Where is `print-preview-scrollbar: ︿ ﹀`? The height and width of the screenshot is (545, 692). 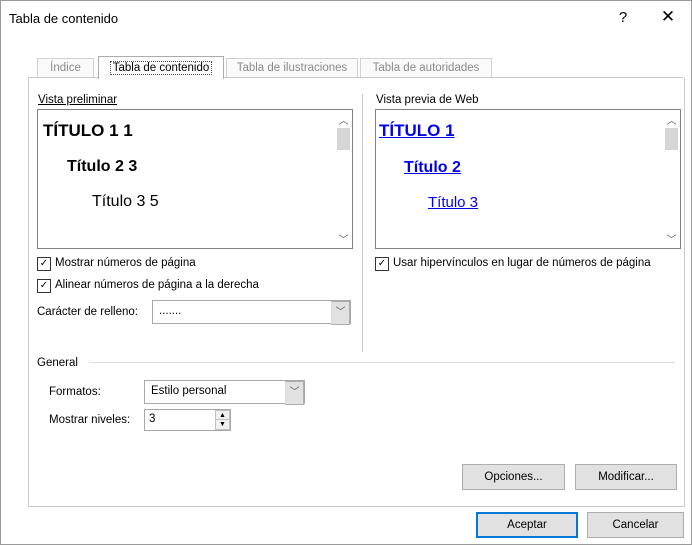 print-preview-scrollbar: ︿ ﹀ is located at coordinates (343, 179).